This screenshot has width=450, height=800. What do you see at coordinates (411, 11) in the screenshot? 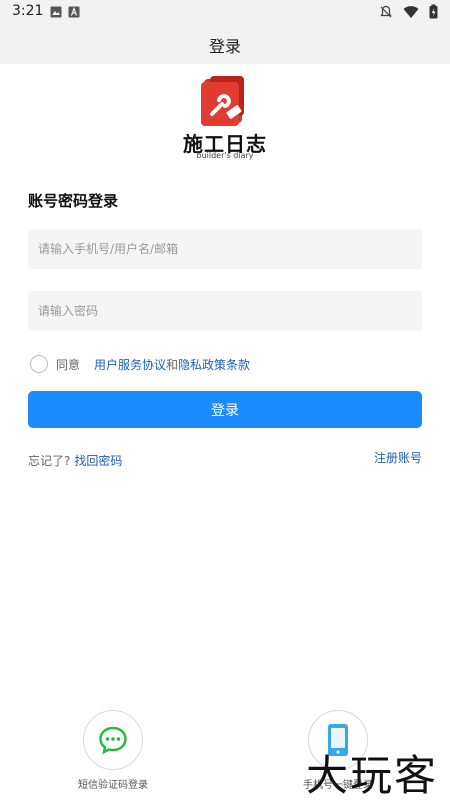
I see `wifi-icon` at bounding box center [411, 11].